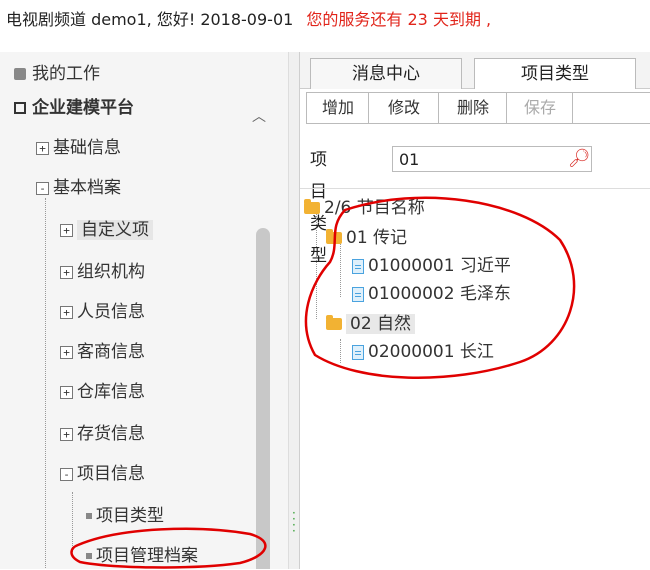 The height and width of the screenshot is (570, 650). What do you see at coordinates (431, 352) in the screenshot?
I see `tree-node-label: 02000001 长江` at bounding box center [431, 352].